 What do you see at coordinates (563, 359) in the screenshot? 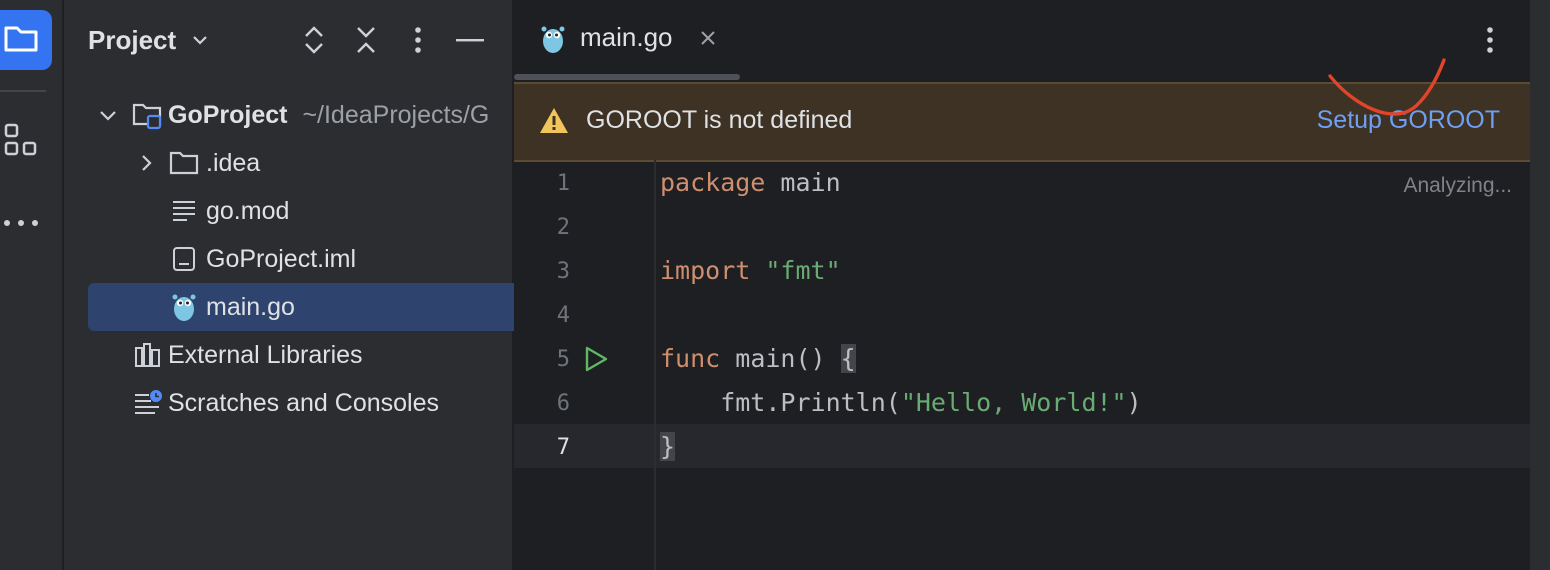
I see `line-number: 5` at bounding box center [563, 359].